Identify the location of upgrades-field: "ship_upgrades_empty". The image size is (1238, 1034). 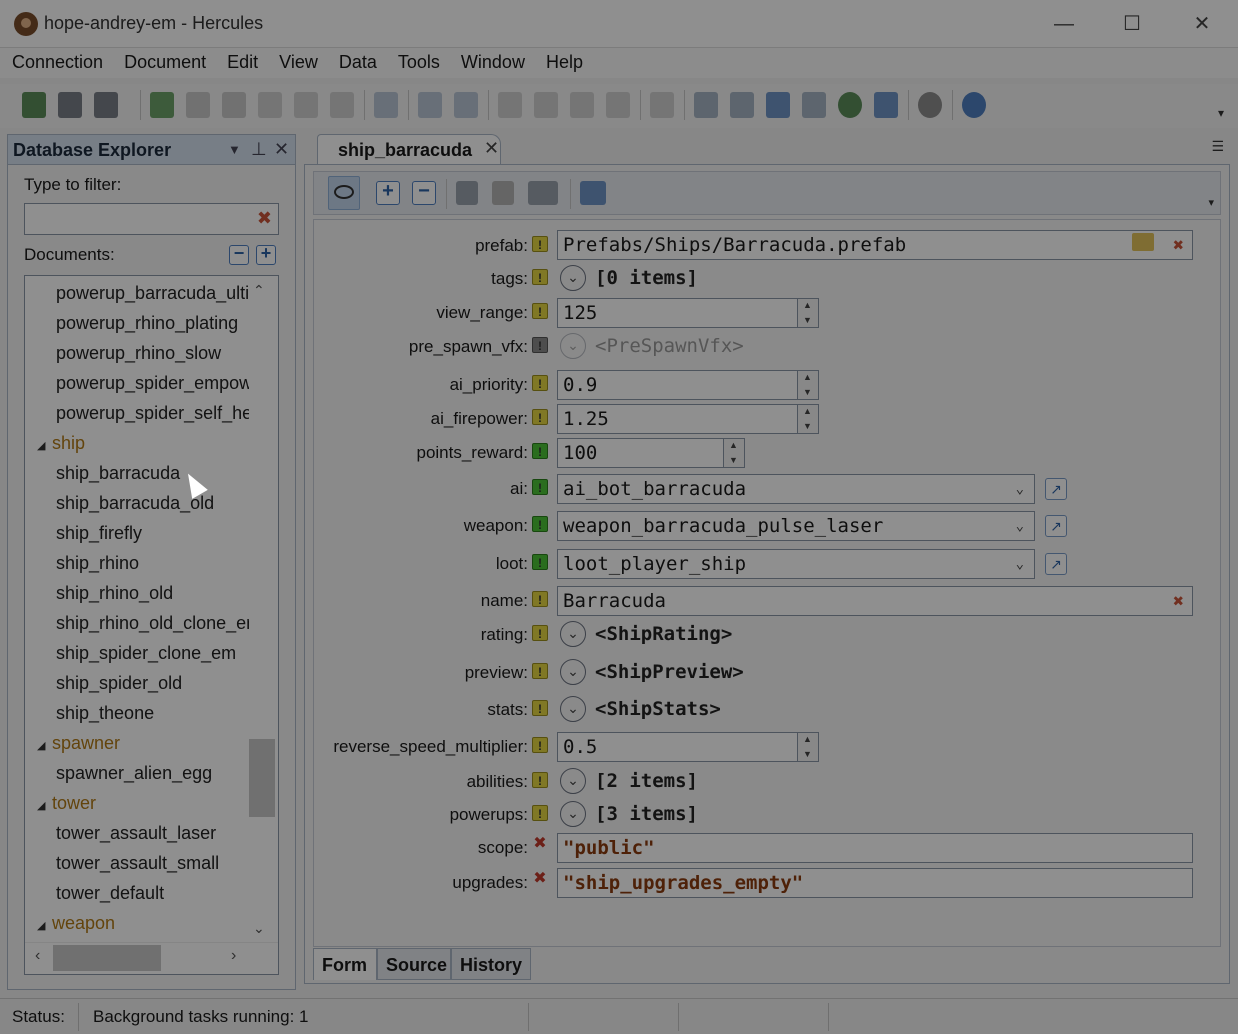
(875, 883).